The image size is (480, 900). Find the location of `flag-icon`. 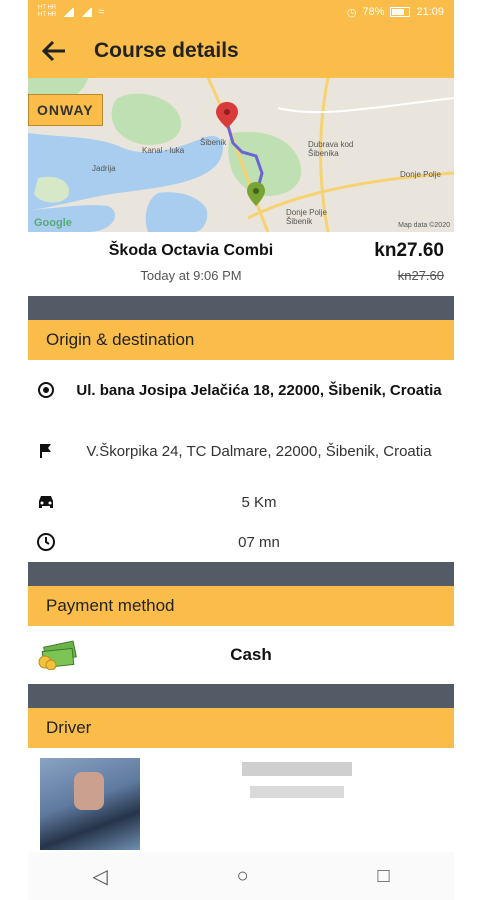

flag-icon is located at coordinates (46, 451).